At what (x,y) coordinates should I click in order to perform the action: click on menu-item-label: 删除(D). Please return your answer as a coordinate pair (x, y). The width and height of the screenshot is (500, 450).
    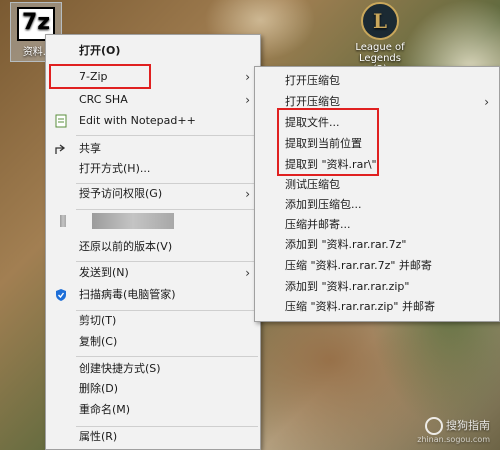
    Looking at the image, I should click on (99, 388).